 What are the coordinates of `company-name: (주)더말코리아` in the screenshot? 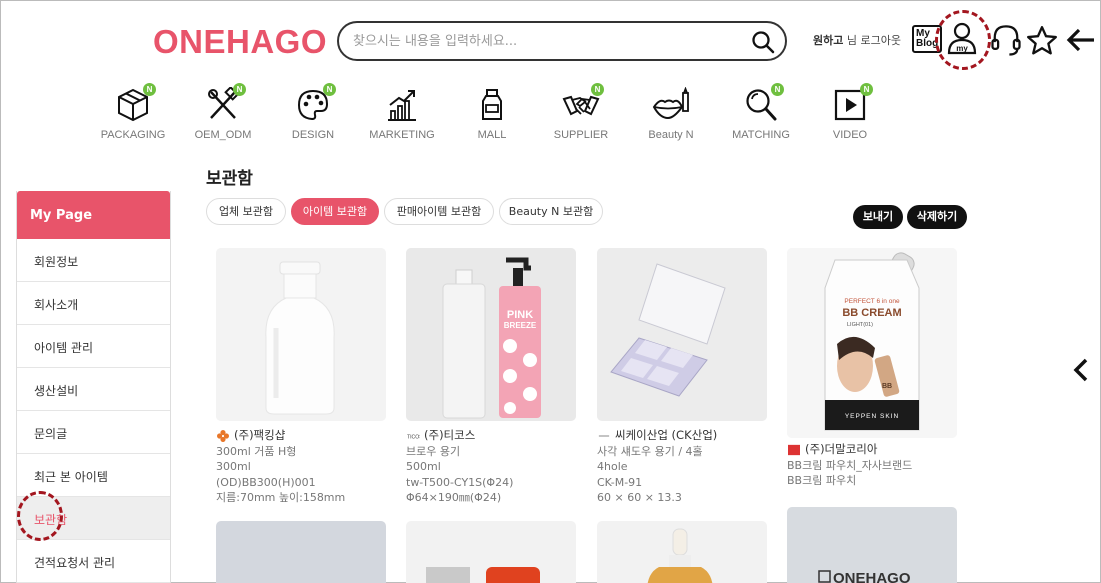 It's located at (872, 450).